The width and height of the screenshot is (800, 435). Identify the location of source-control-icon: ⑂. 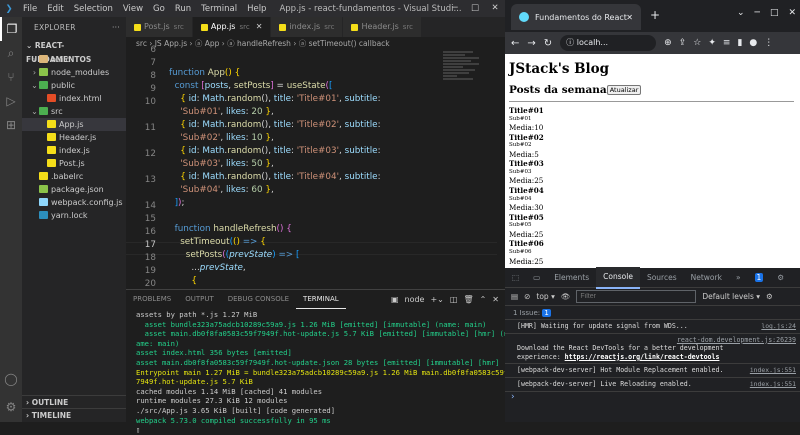
(11, 77).